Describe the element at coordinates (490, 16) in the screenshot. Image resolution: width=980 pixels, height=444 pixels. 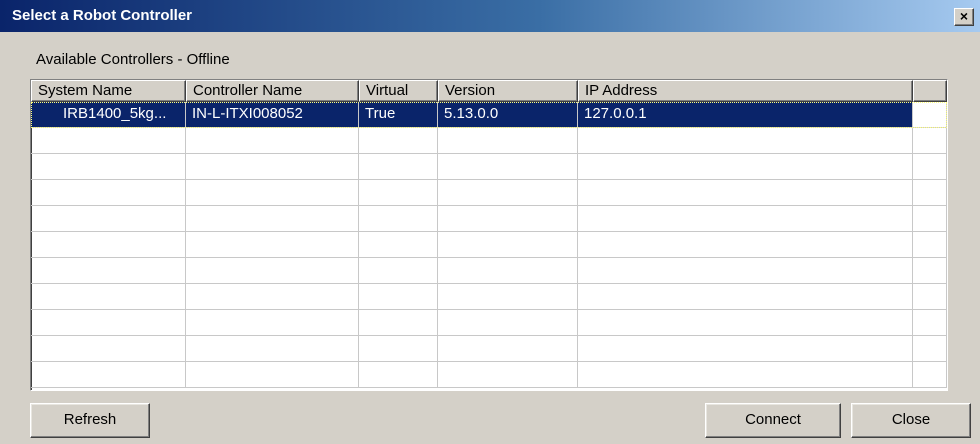
I see `title-bar: Select a Robot Controller ×` at that location.